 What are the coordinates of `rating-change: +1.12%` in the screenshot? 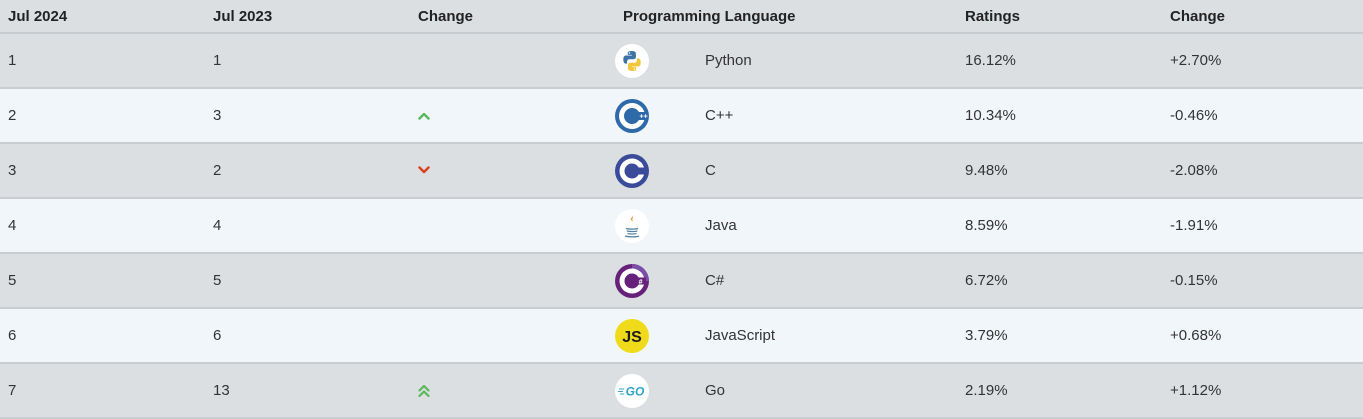 It's located at (1196, 390).